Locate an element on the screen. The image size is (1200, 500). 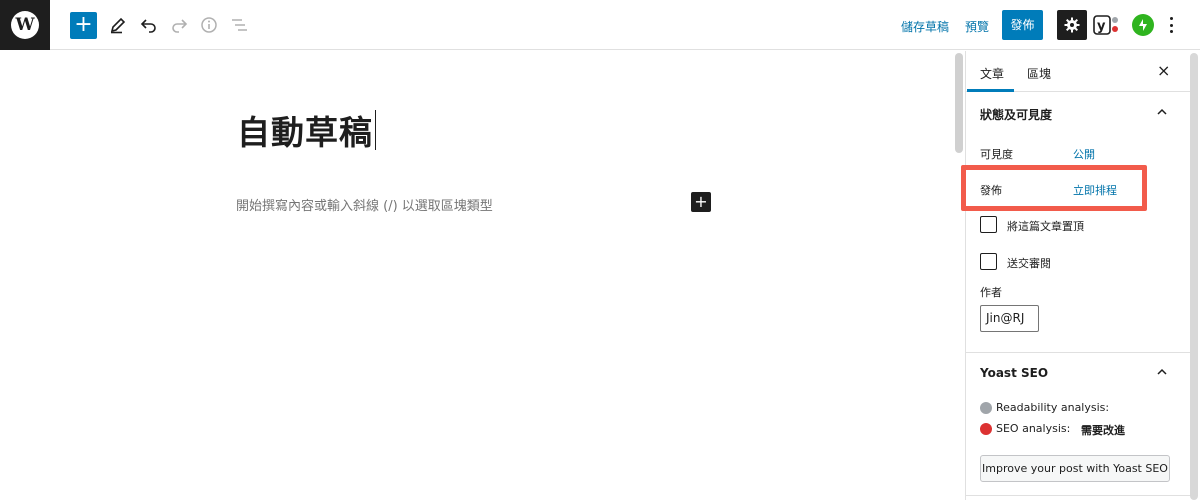
status-panel-title: 狀態及可見度 is located at coordinates (1016, 114).